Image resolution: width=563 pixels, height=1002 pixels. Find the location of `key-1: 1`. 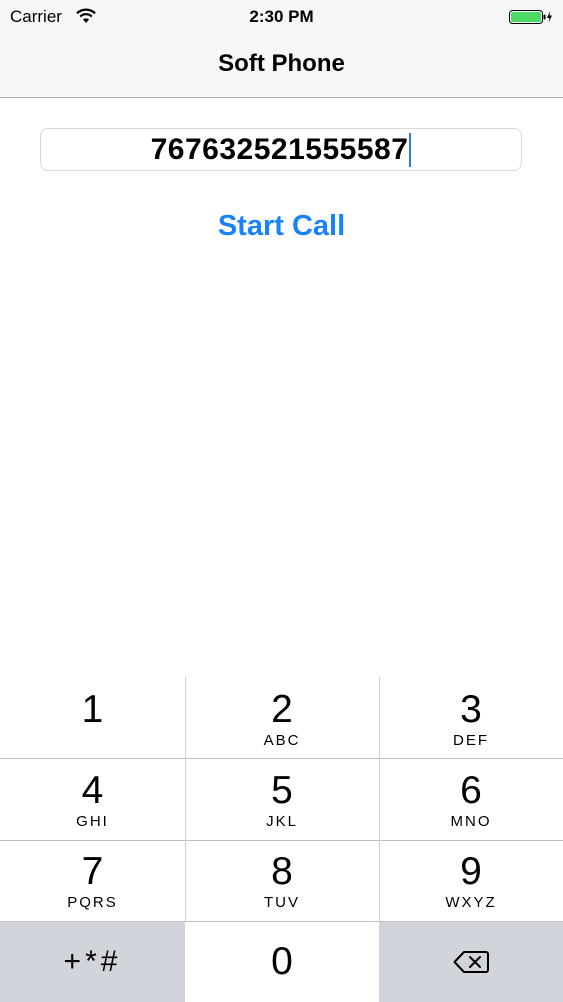

key-1: 1 is located at coordinates (92, 717).